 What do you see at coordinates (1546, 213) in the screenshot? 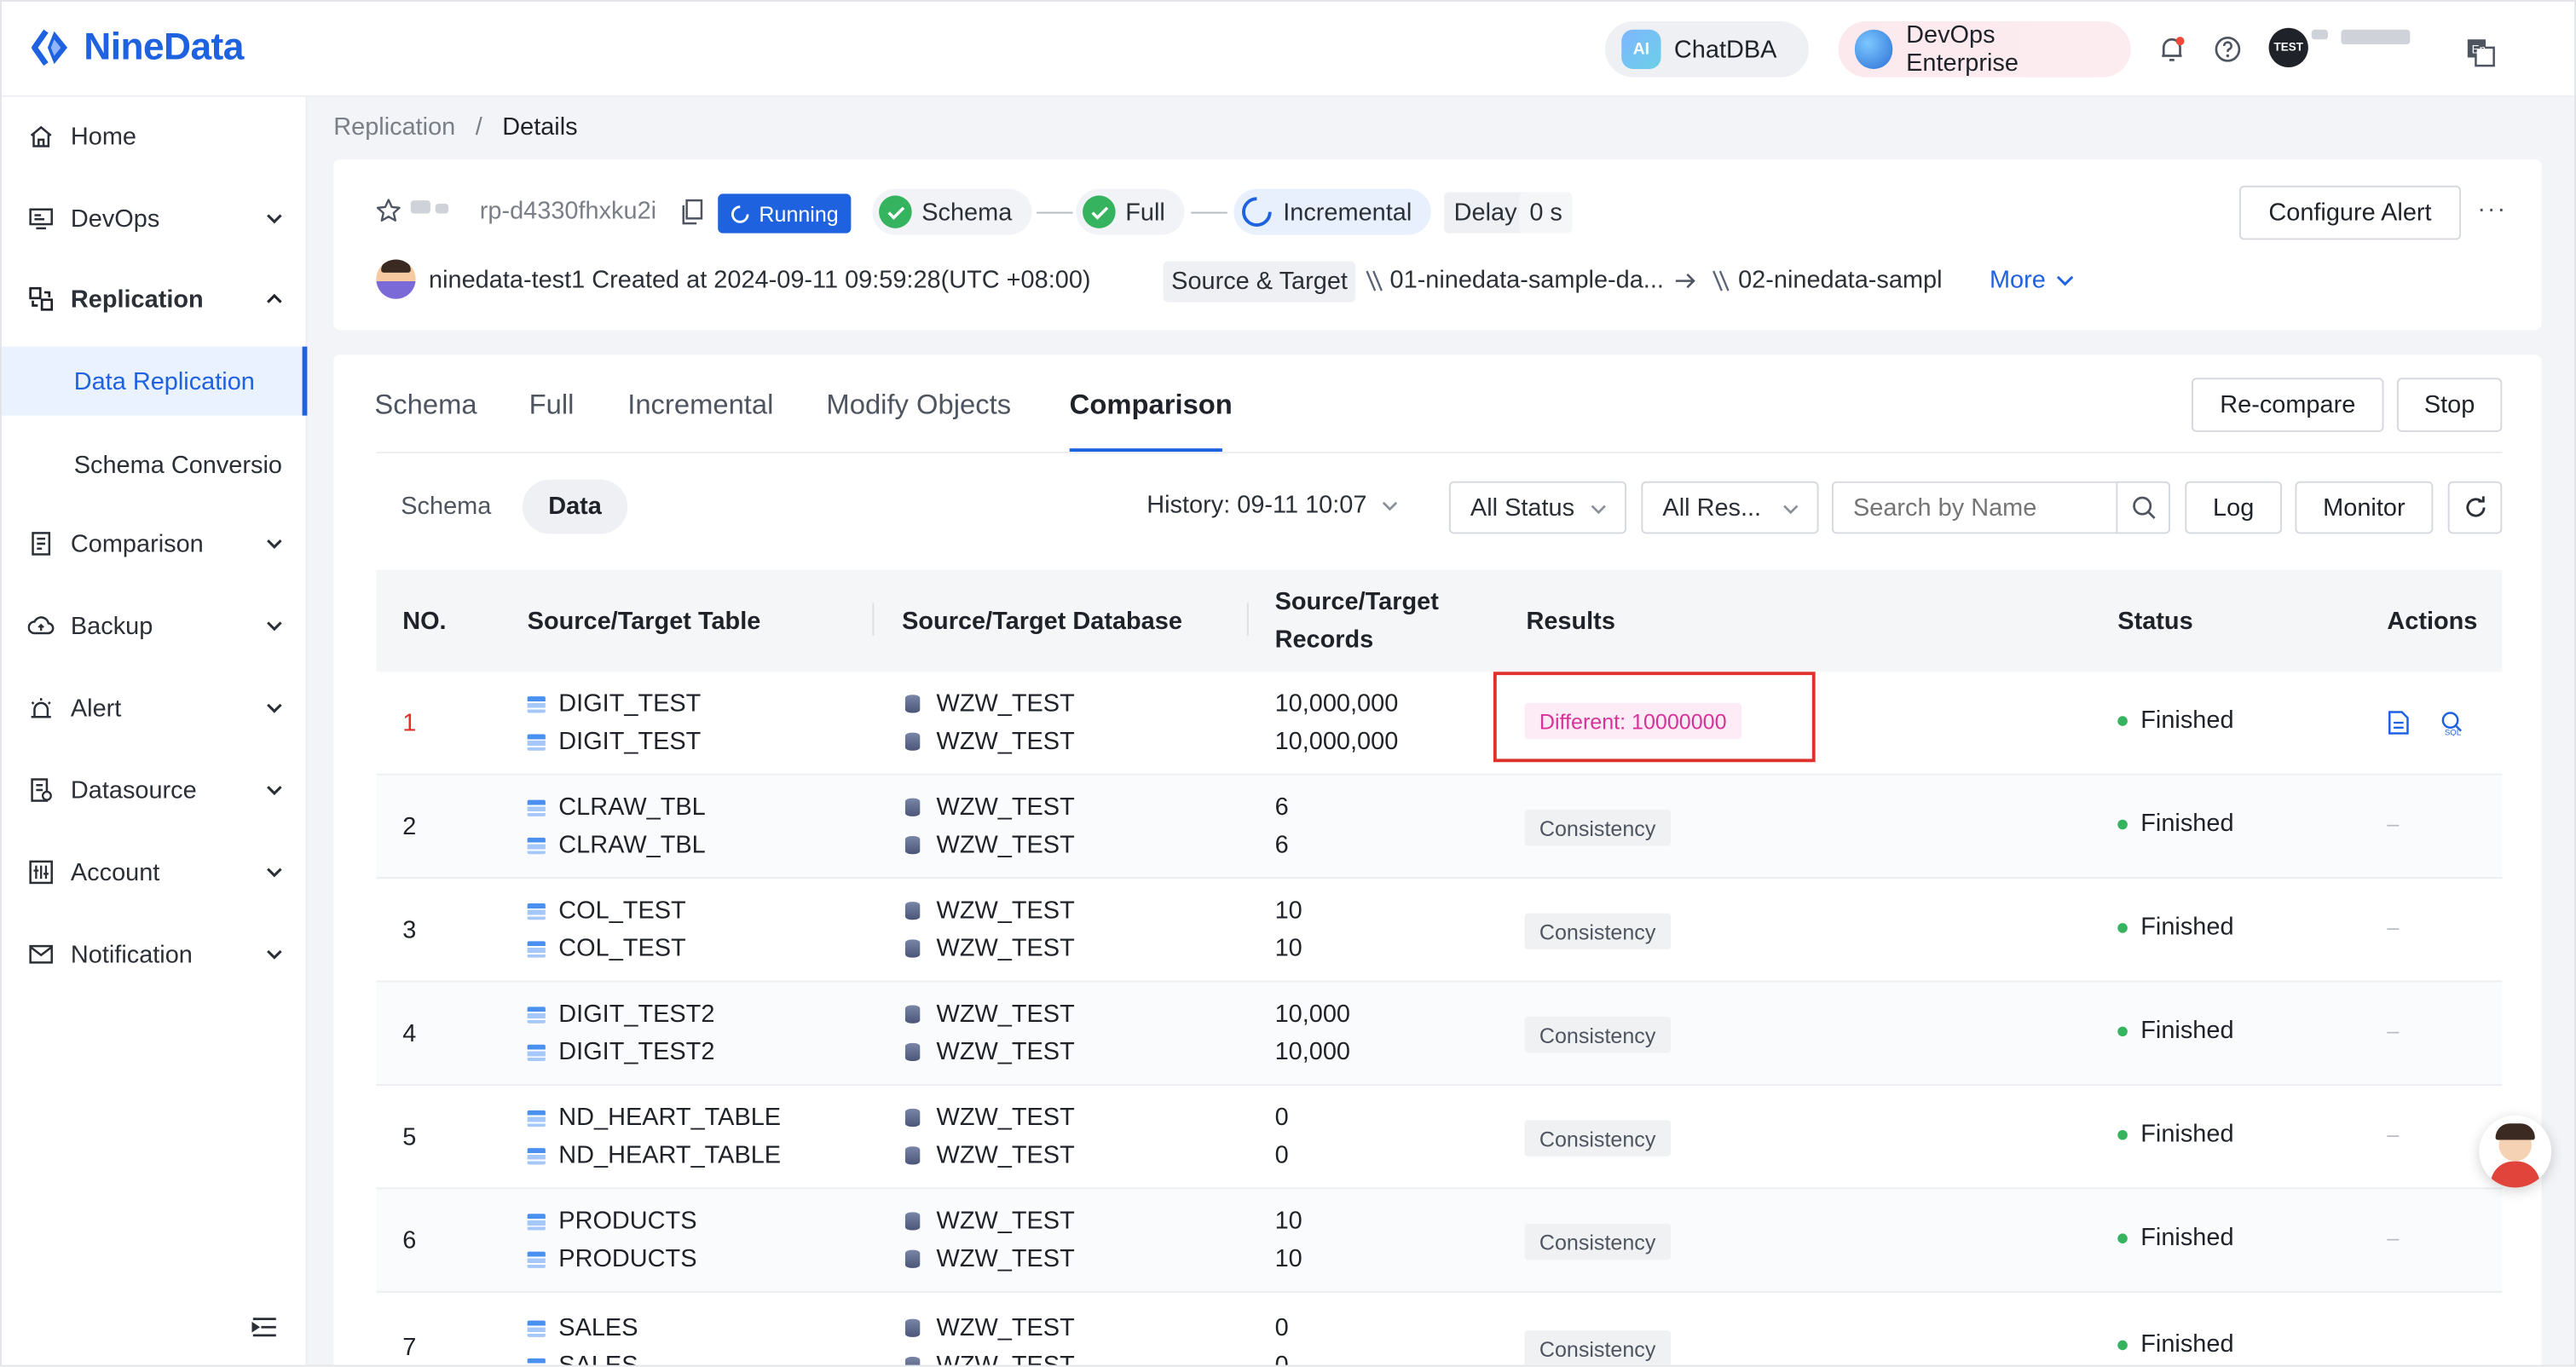
I see `delay-value-badge: 0 s` at bounding box center [1546, 213].